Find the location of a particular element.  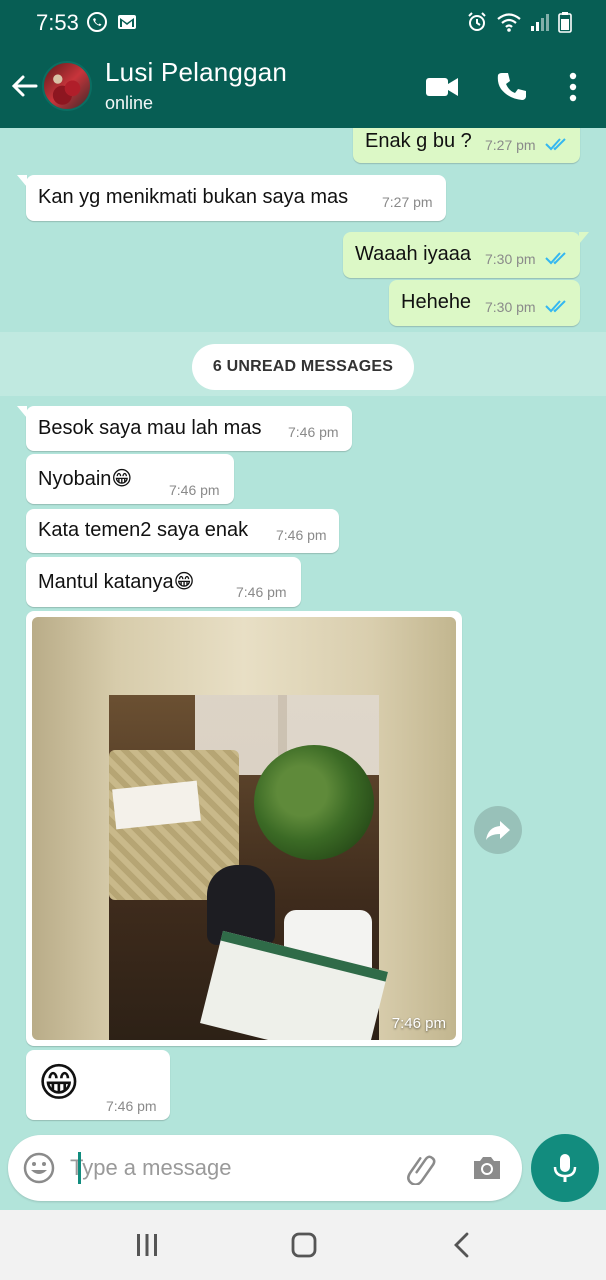

message-incoming: Mantul katanya😁 7:46 pm is located at coordinates (163, 582).